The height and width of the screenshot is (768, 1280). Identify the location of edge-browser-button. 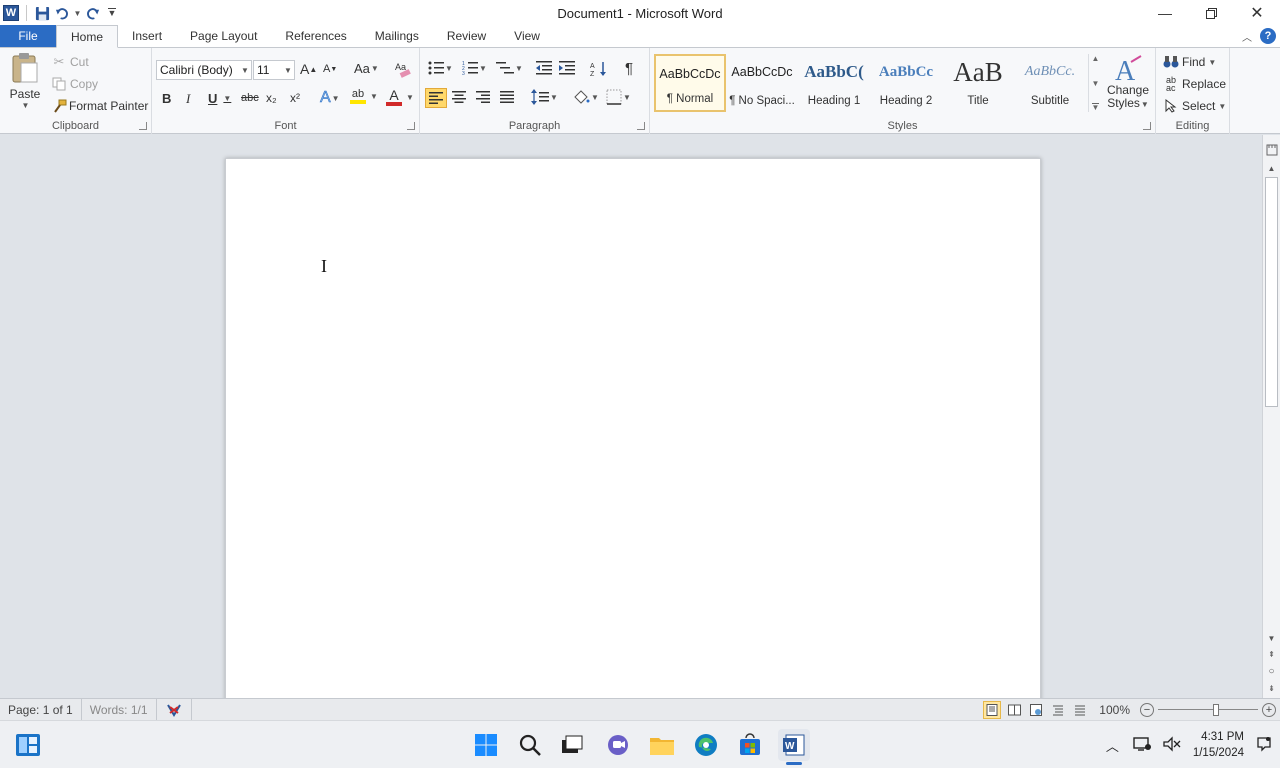
(706, 745).